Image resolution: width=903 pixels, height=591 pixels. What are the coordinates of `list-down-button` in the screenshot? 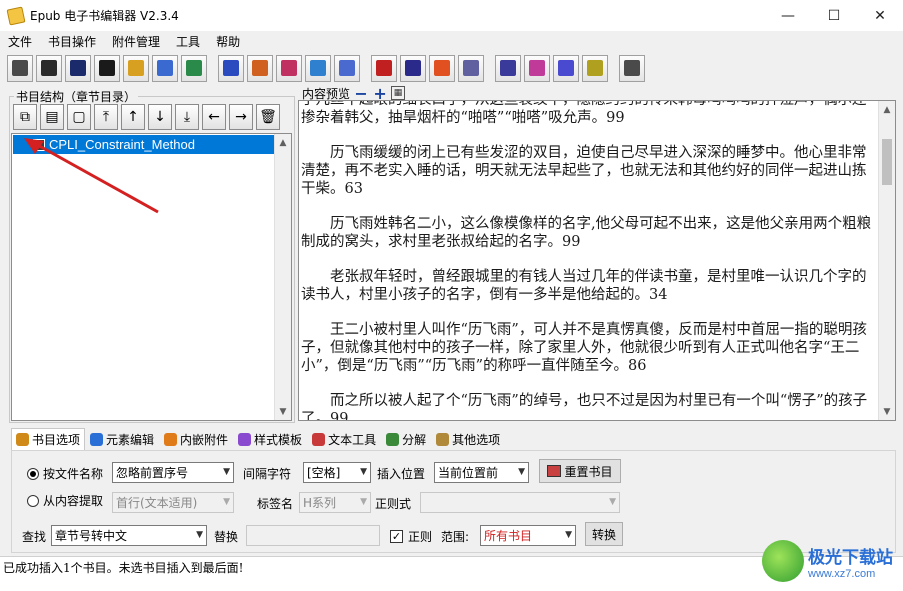 It's located at (318, 68).